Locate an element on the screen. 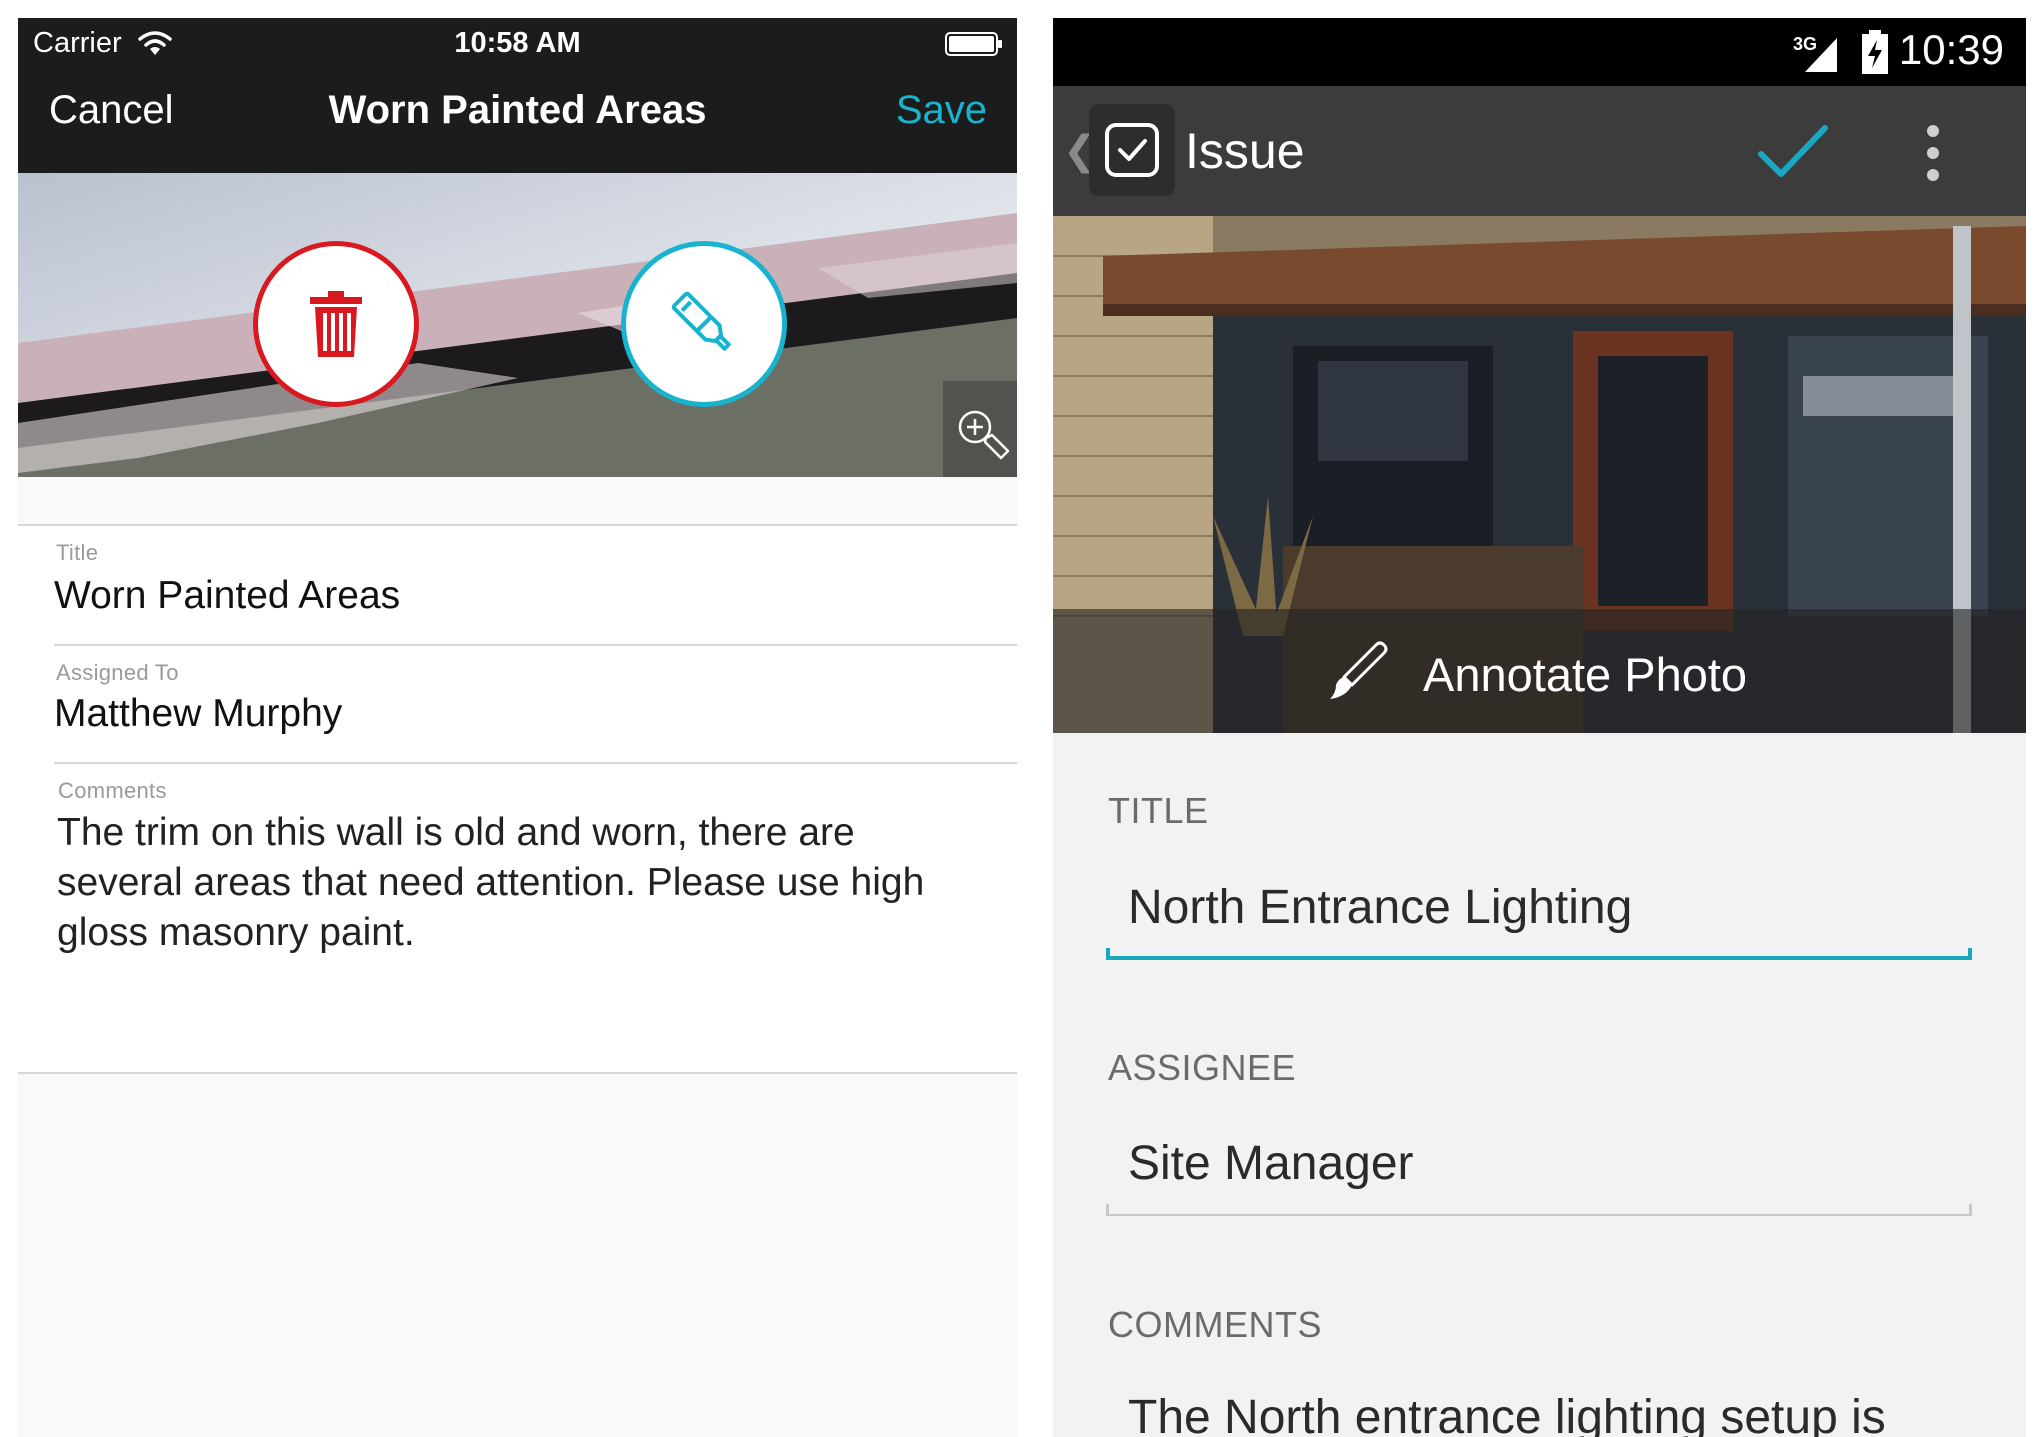  comments-label: Comments is located at coordinates (112, 790).